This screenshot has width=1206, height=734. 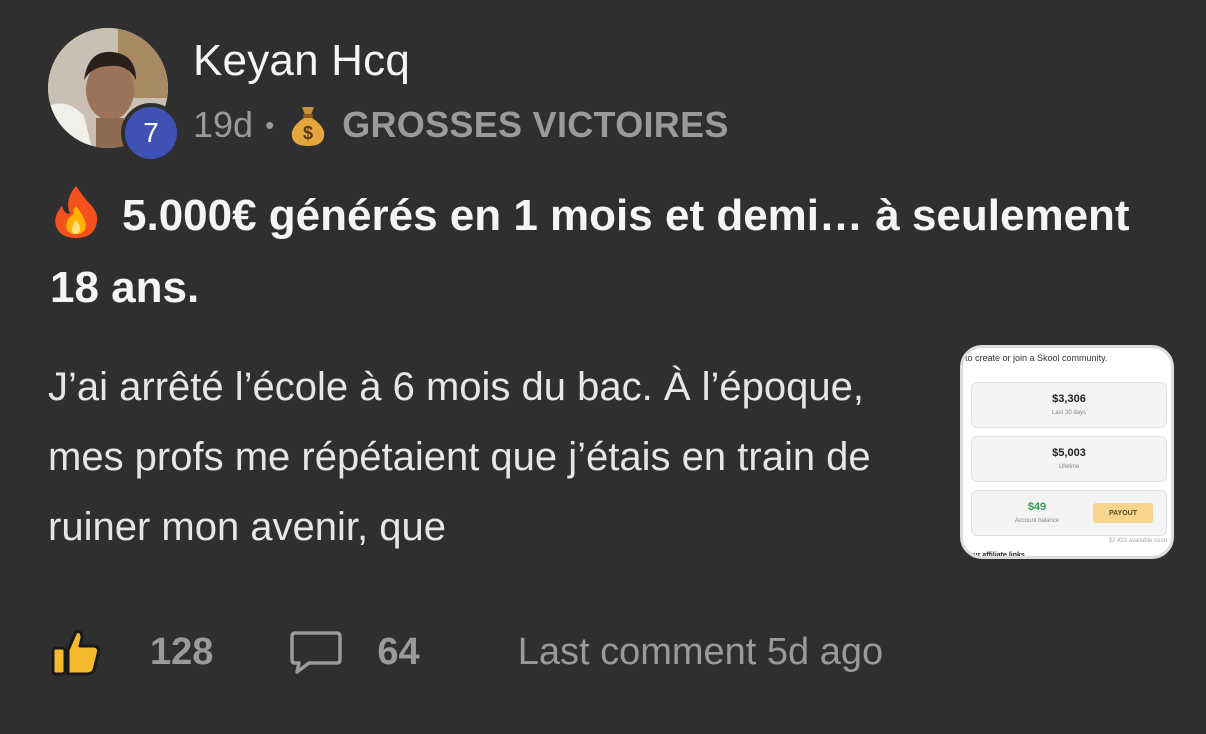 What do you see at coordinates (1036, 358) in the screenshot?
I see `thumbnail-header-text: to create or join a Skool community.` at bounding box center [1036, 358].